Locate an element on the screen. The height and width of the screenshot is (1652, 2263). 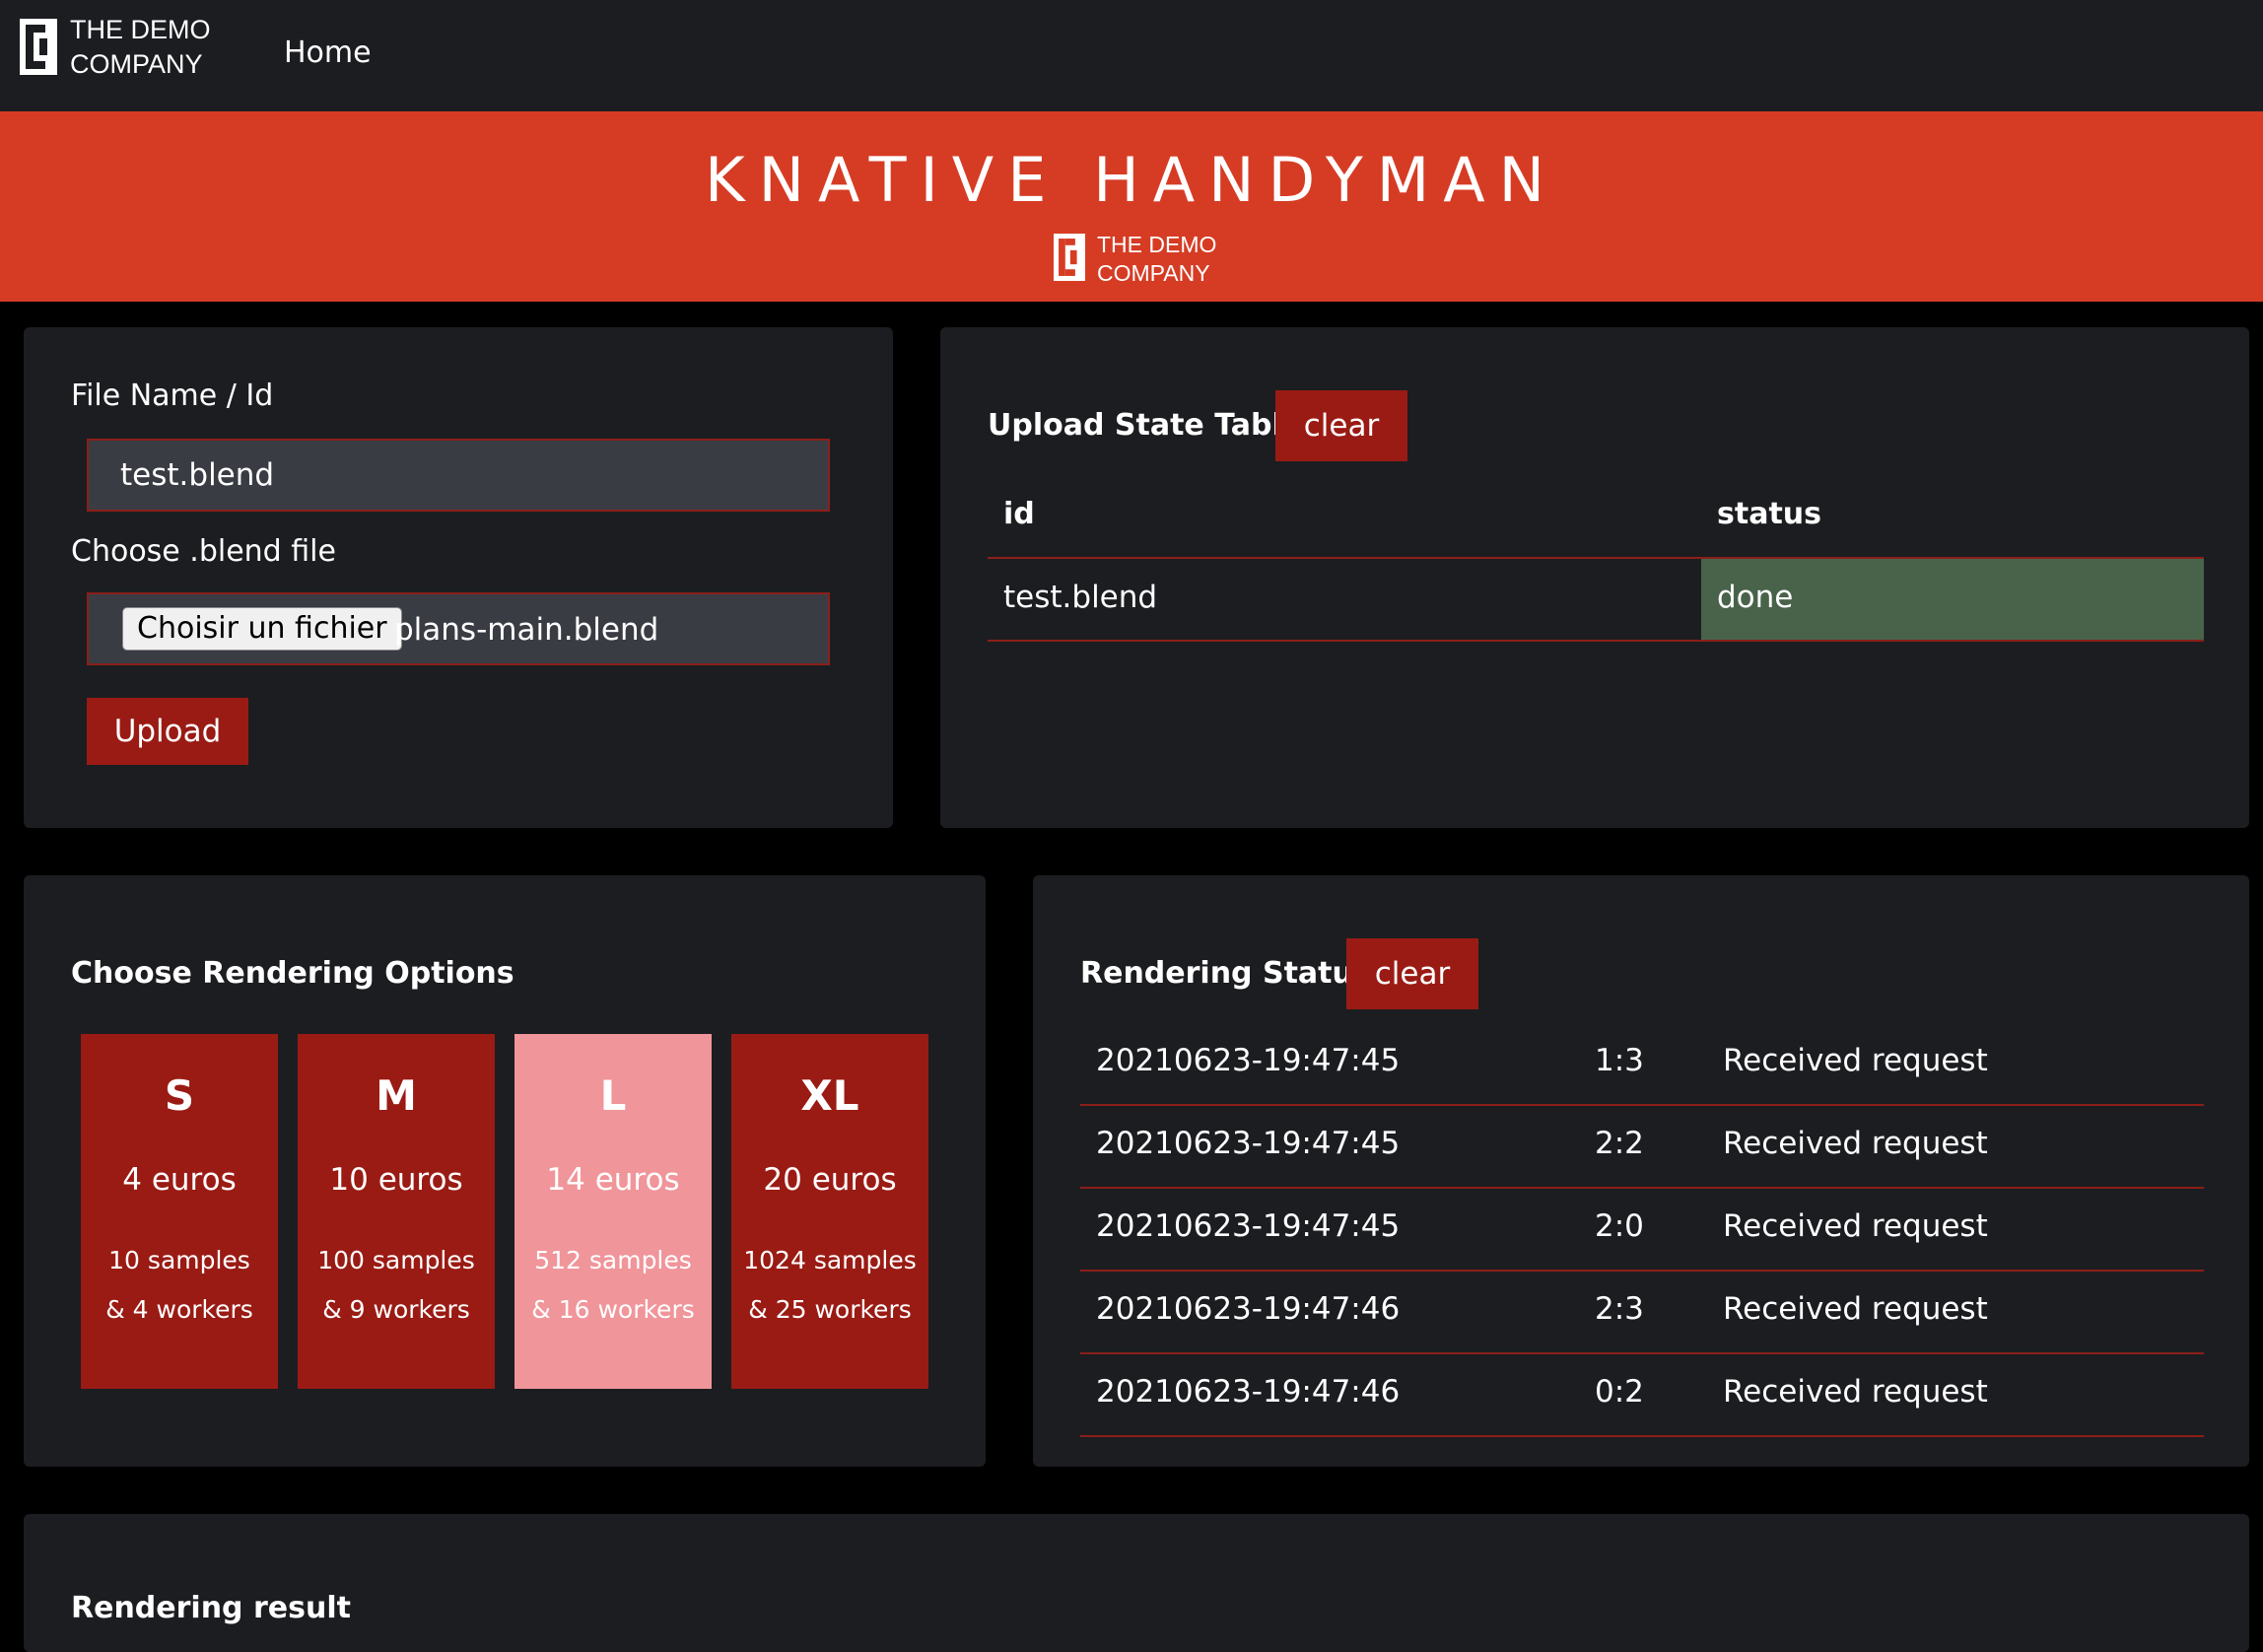
option-samples: 10 samples is located at coordinates (179, 1260).